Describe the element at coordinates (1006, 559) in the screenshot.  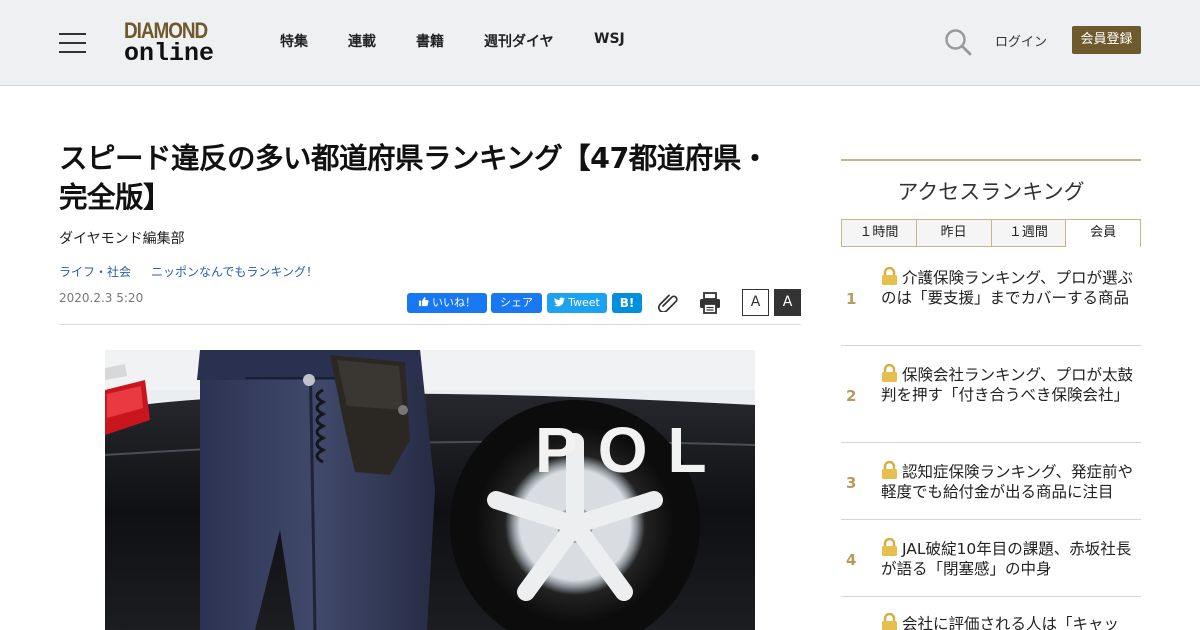
I see `rank-title-text: JAL破綻10年目の課題、赤坂社長が語る「閉塞感」の中身` at that location.